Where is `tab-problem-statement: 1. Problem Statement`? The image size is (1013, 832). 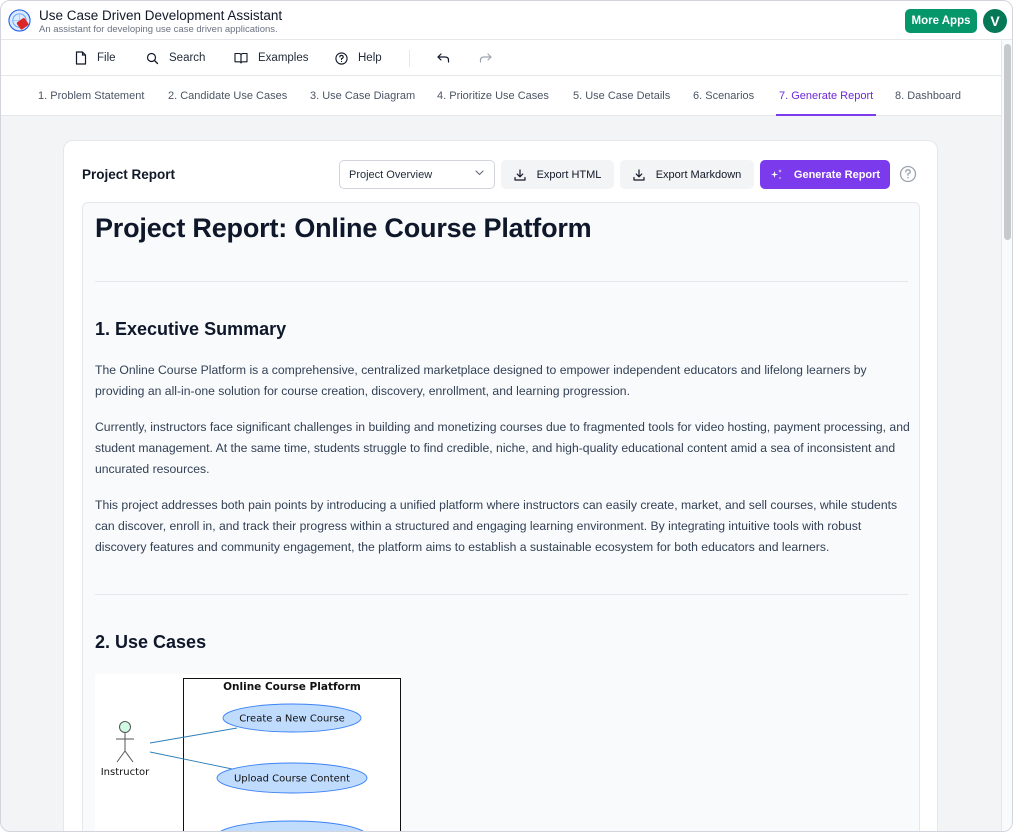
tab-problem-statement: 1. Problem Statement is located at coordinates (91, 96).